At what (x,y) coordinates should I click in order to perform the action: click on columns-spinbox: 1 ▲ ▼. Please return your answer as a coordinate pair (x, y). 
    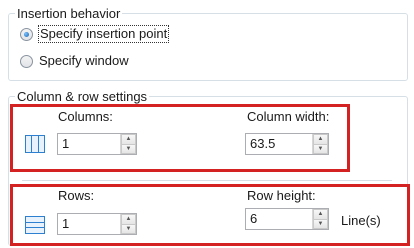
    Looking at the image, I should click on (97, 144).